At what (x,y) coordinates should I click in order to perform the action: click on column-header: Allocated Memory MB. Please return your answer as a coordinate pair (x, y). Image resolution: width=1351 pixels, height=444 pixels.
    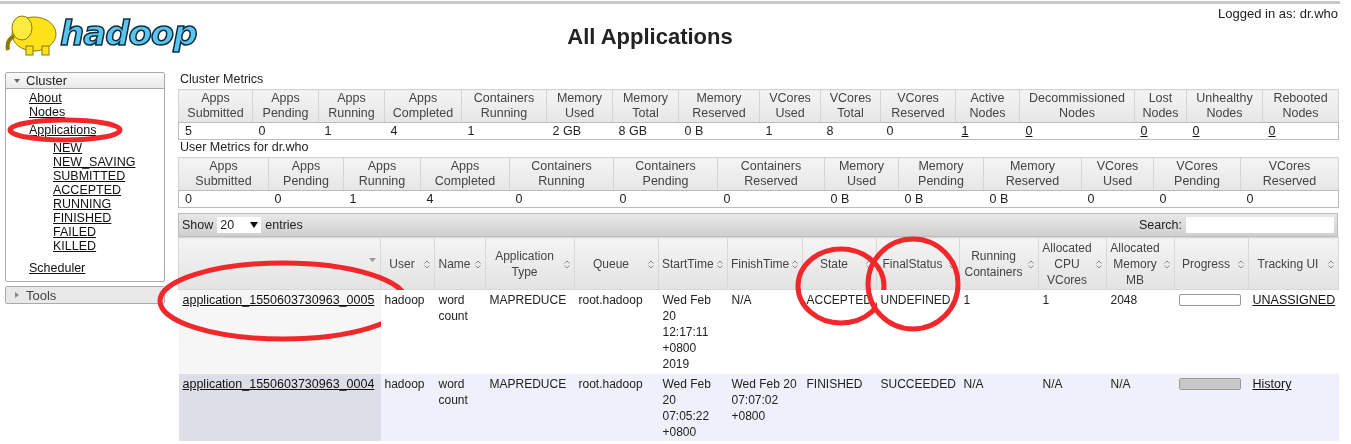
    Looking at the image, I should click on (1140, 263).